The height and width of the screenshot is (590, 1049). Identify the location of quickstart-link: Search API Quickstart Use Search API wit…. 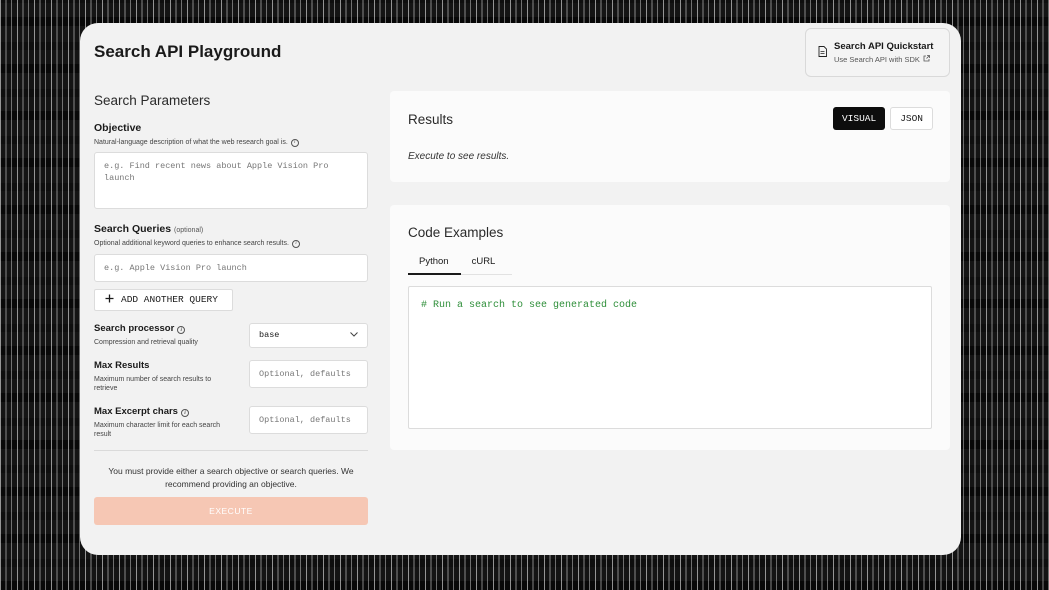
(877, 52).